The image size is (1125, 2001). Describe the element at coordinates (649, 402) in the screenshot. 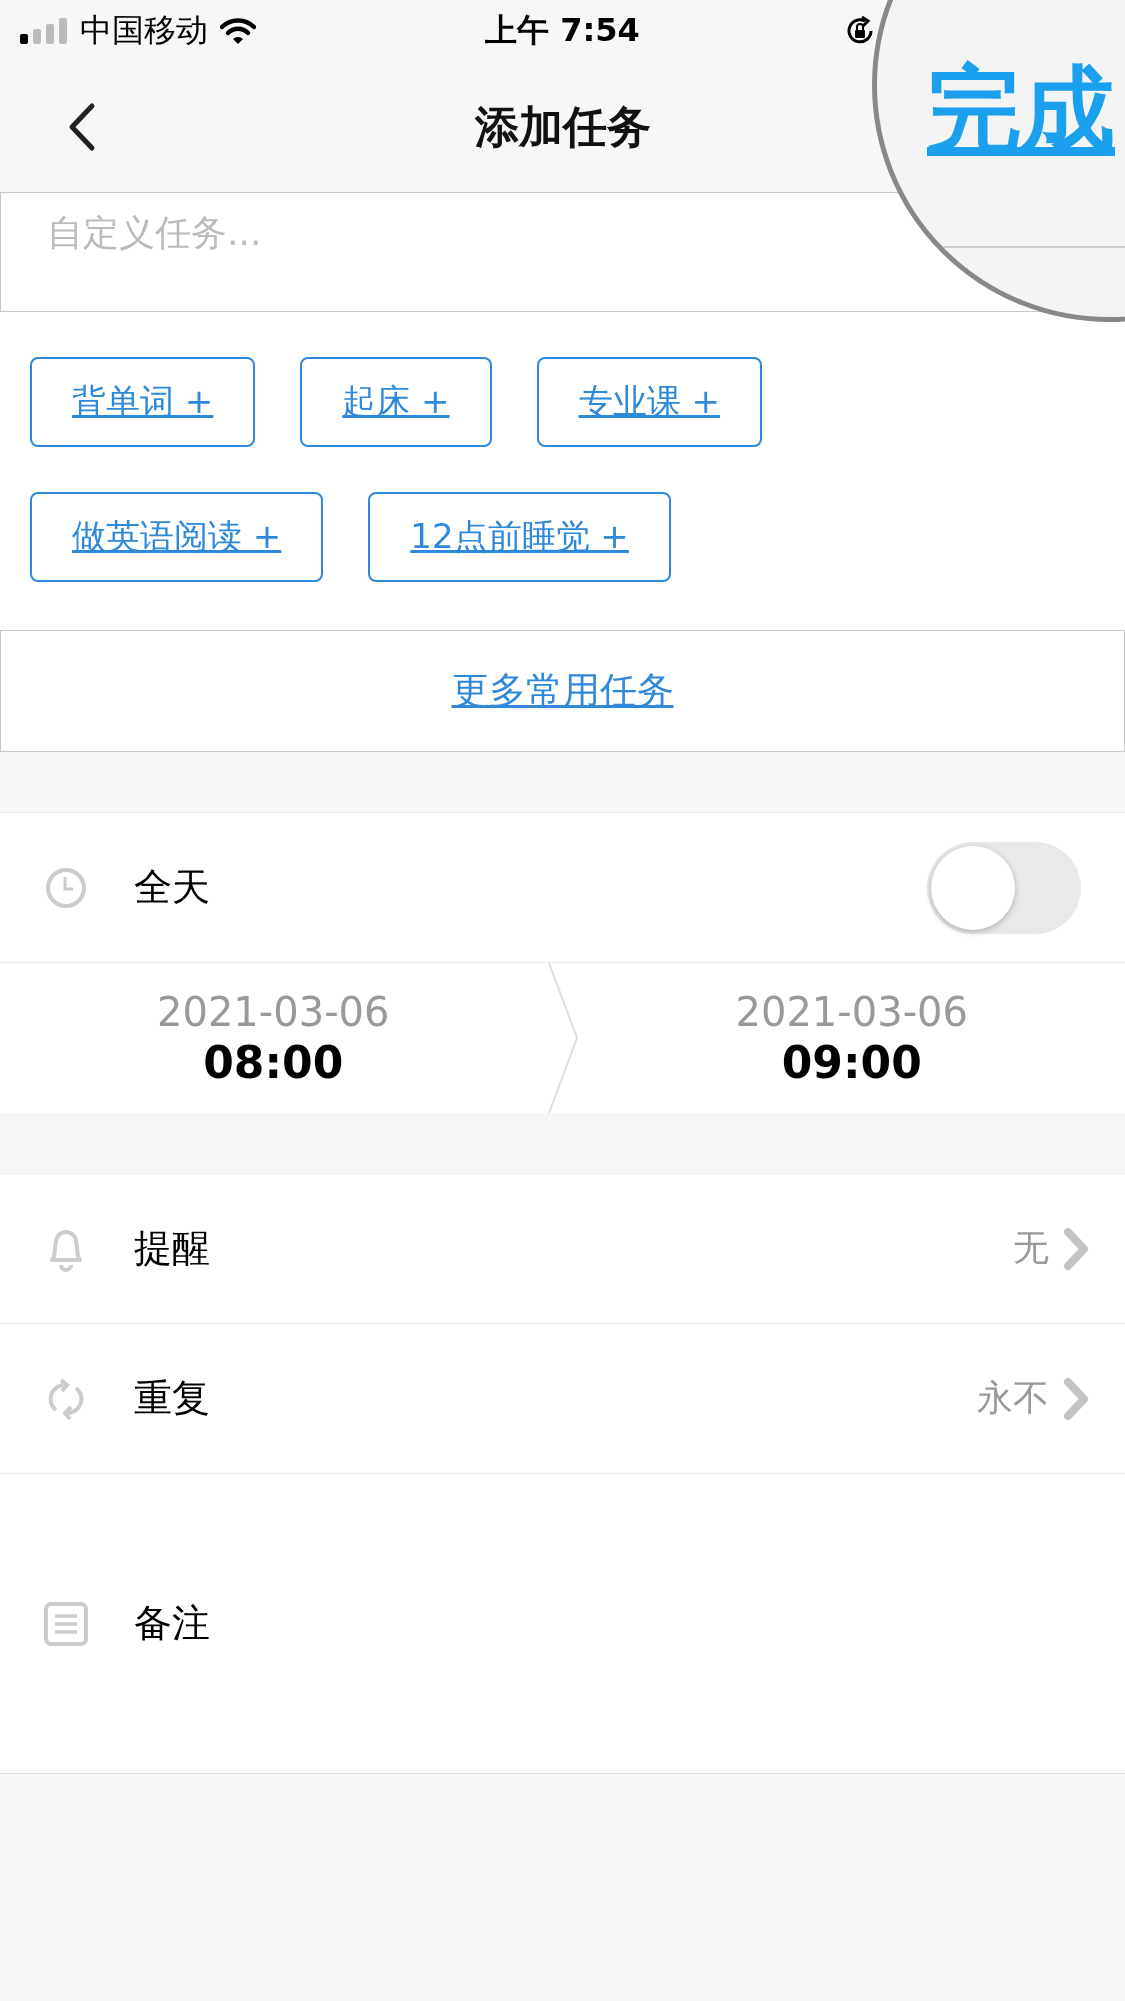

I see `quick-task-chip: 专业课 +` at that location.